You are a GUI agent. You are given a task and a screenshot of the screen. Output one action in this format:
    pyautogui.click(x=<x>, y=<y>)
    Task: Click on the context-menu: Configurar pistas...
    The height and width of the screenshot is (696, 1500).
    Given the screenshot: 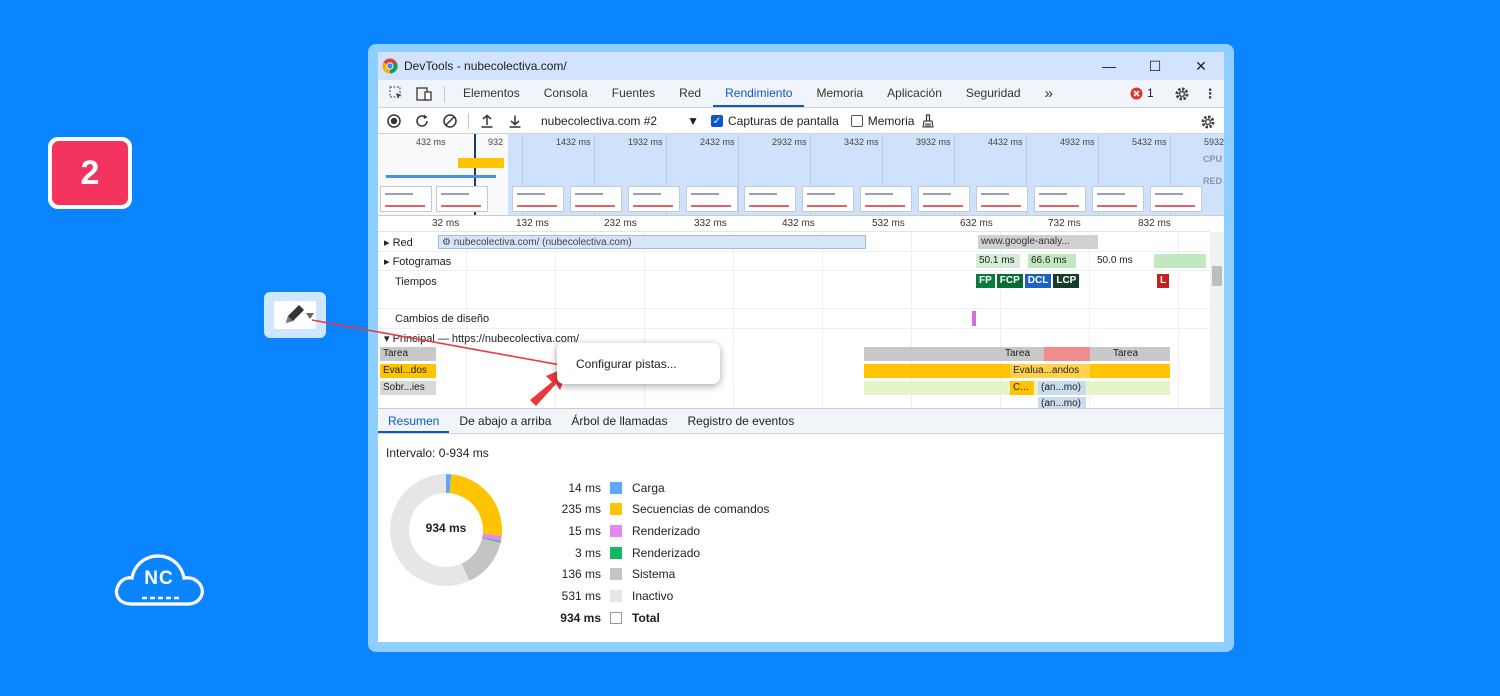 What is the action you would take?
    pyautogui.click(x=638, y=363)
    